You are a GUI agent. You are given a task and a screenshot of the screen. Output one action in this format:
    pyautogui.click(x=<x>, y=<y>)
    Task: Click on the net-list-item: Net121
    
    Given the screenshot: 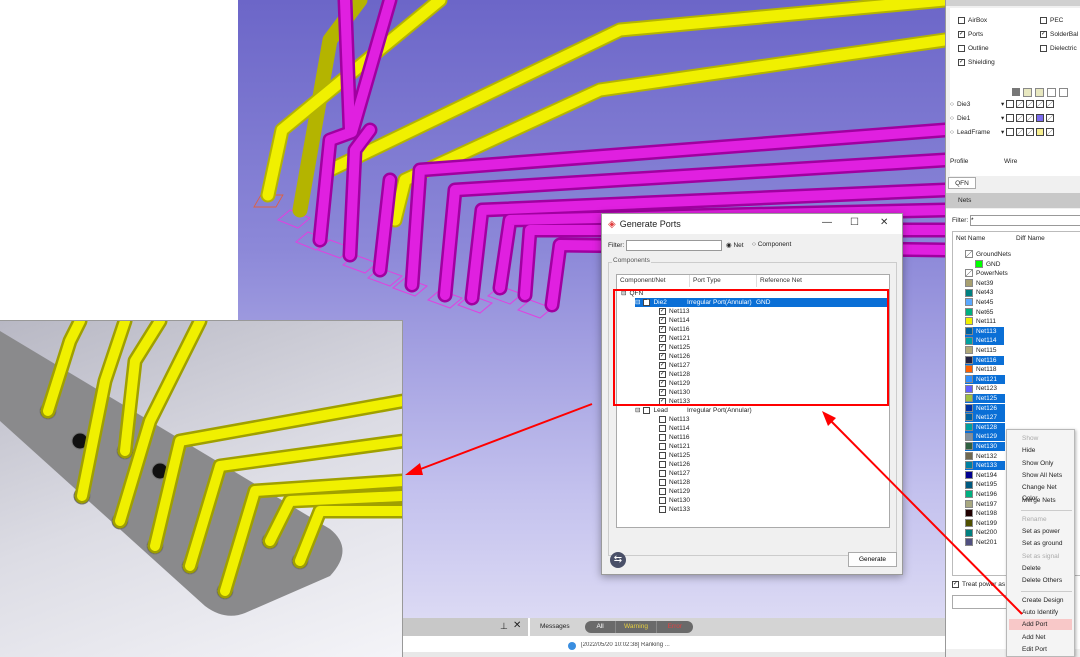 What is the action you would take?
    pyautogui.click(x=985, y=379)
    